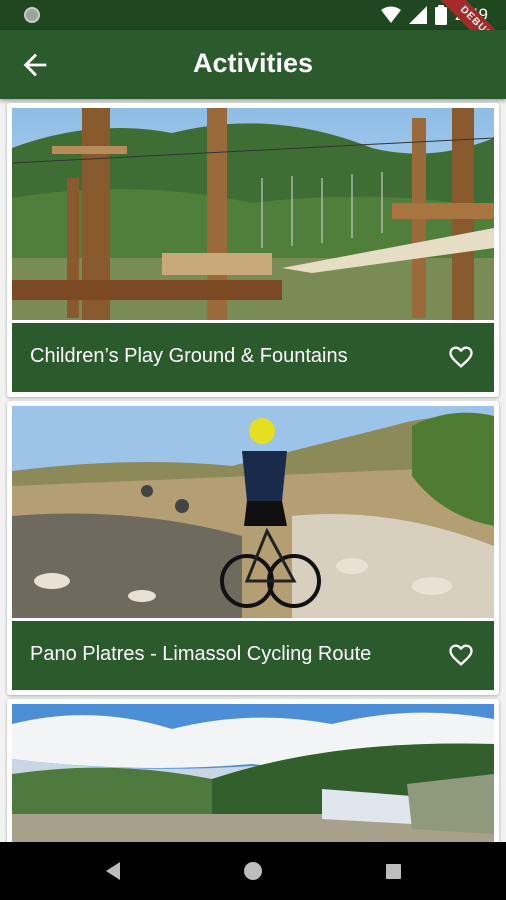 The height and width of the screenshot is (900, 506). Describe the element at coordinates (393, 871) in the screenshot. I see `nav-recents-icon` at that location.